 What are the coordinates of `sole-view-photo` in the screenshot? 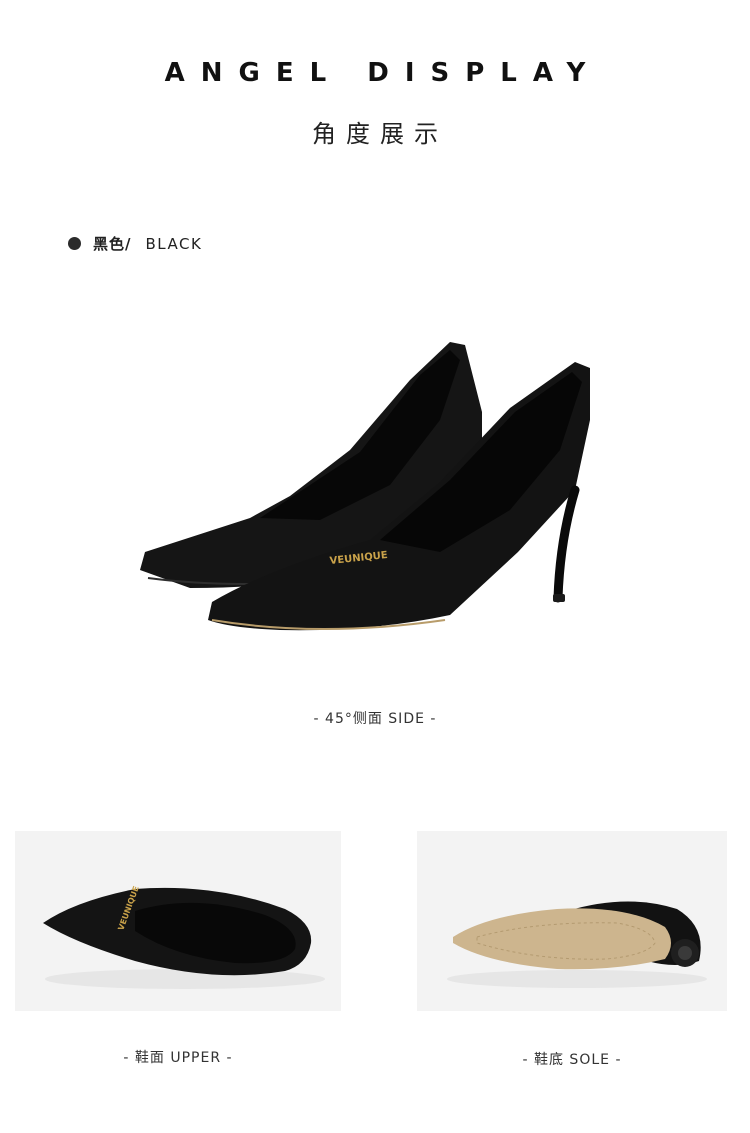 It's located at (572, 921).